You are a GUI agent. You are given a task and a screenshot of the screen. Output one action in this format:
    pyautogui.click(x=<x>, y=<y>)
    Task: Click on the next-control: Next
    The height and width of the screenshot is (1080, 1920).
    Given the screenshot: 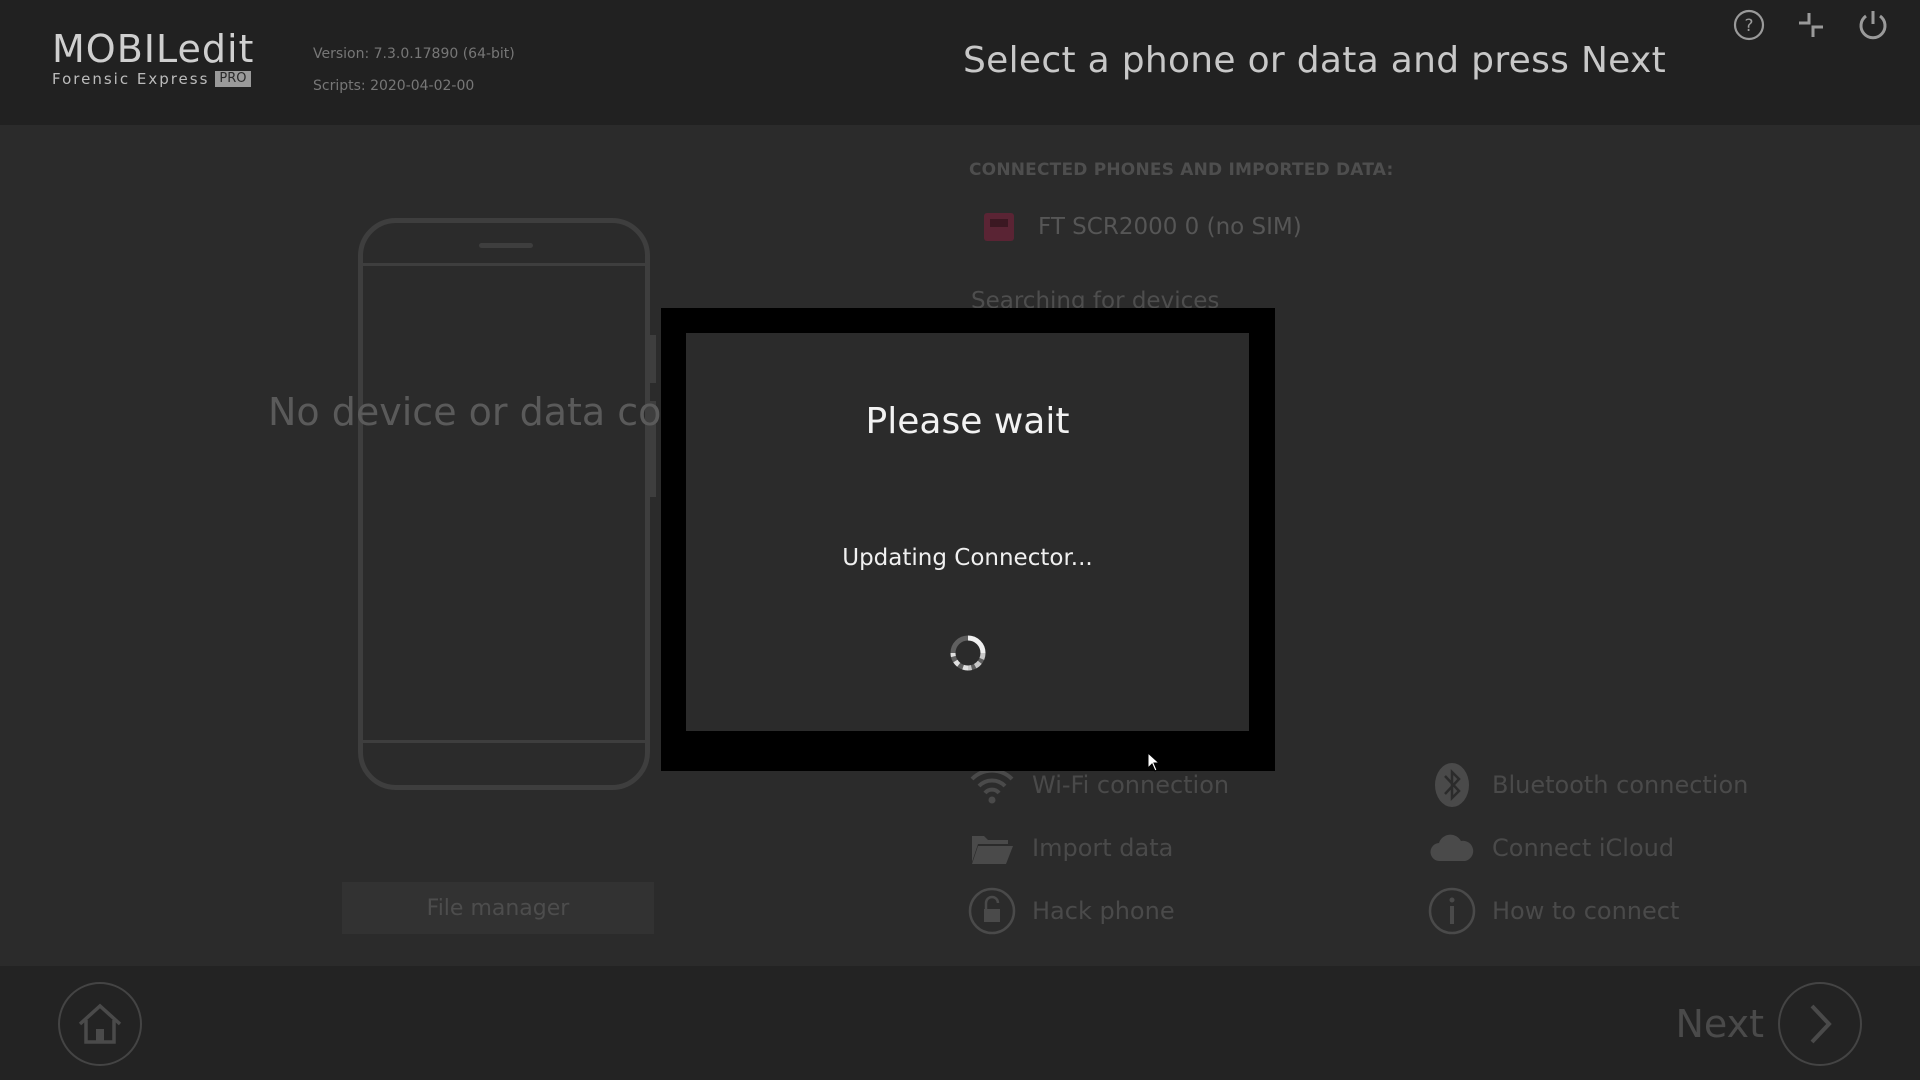 What is the action you would take?
    pyautogui.click(x=1768, y=1024)
    